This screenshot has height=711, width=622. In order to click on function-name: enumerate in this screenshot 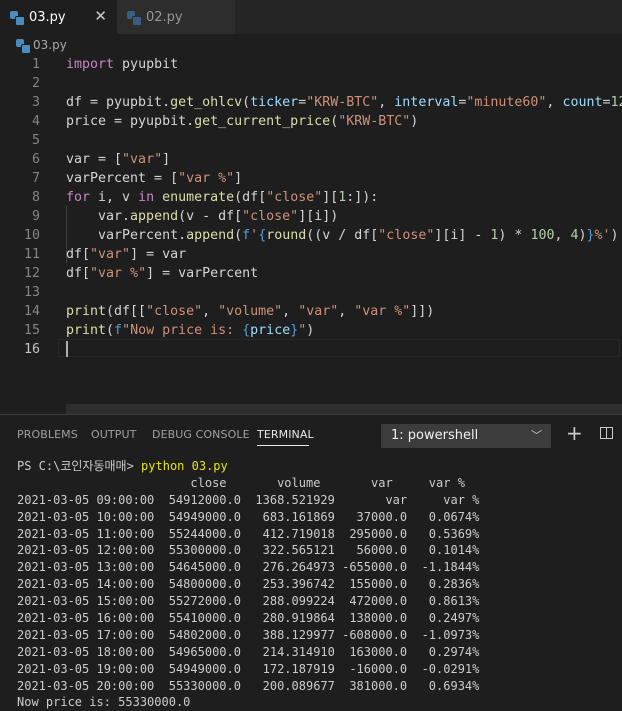, I will do `click(198, 197)`.